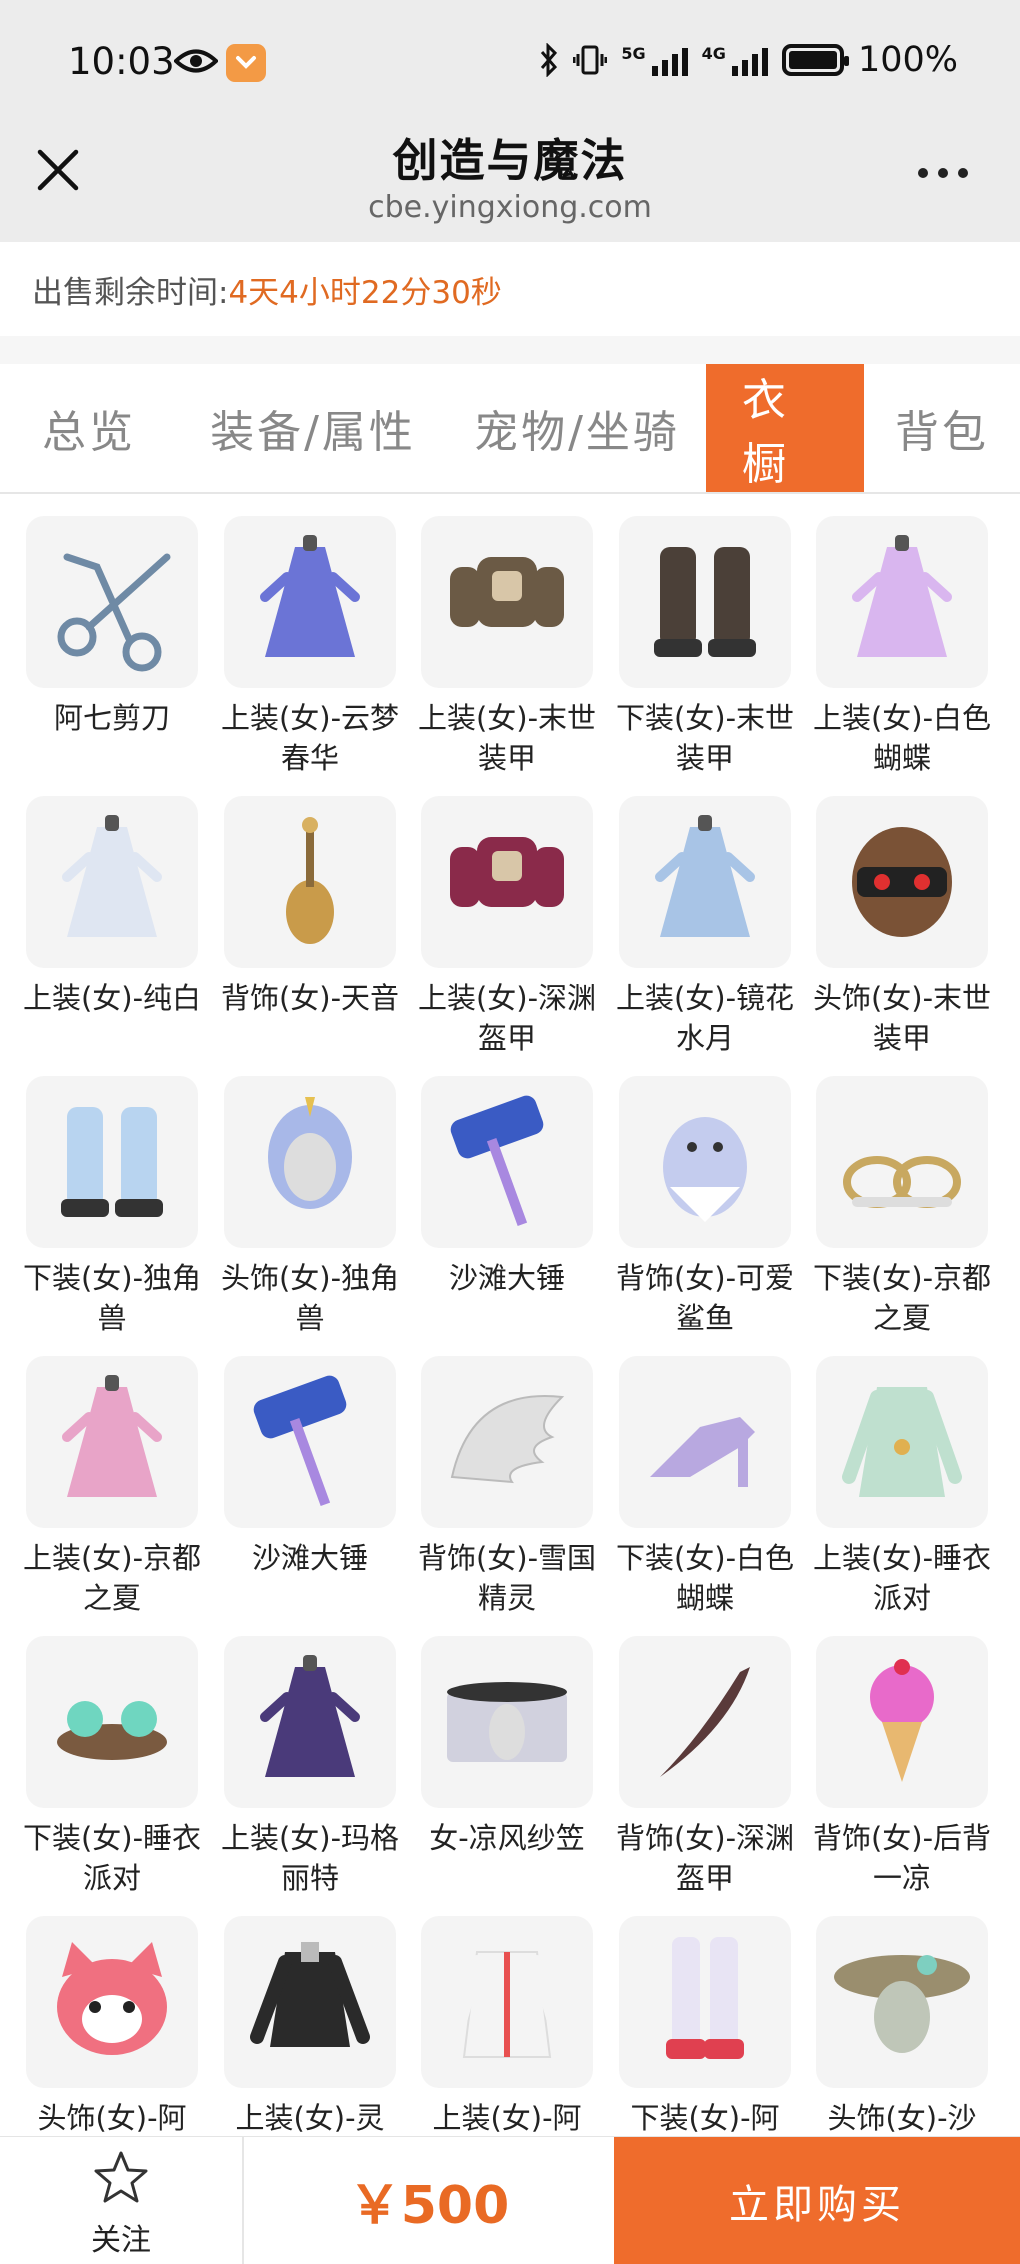 This screenshot has width=1020, height=2264. I want to click on bottom-bar: 关注 ￥500 立即购买, so click(510, 2200).